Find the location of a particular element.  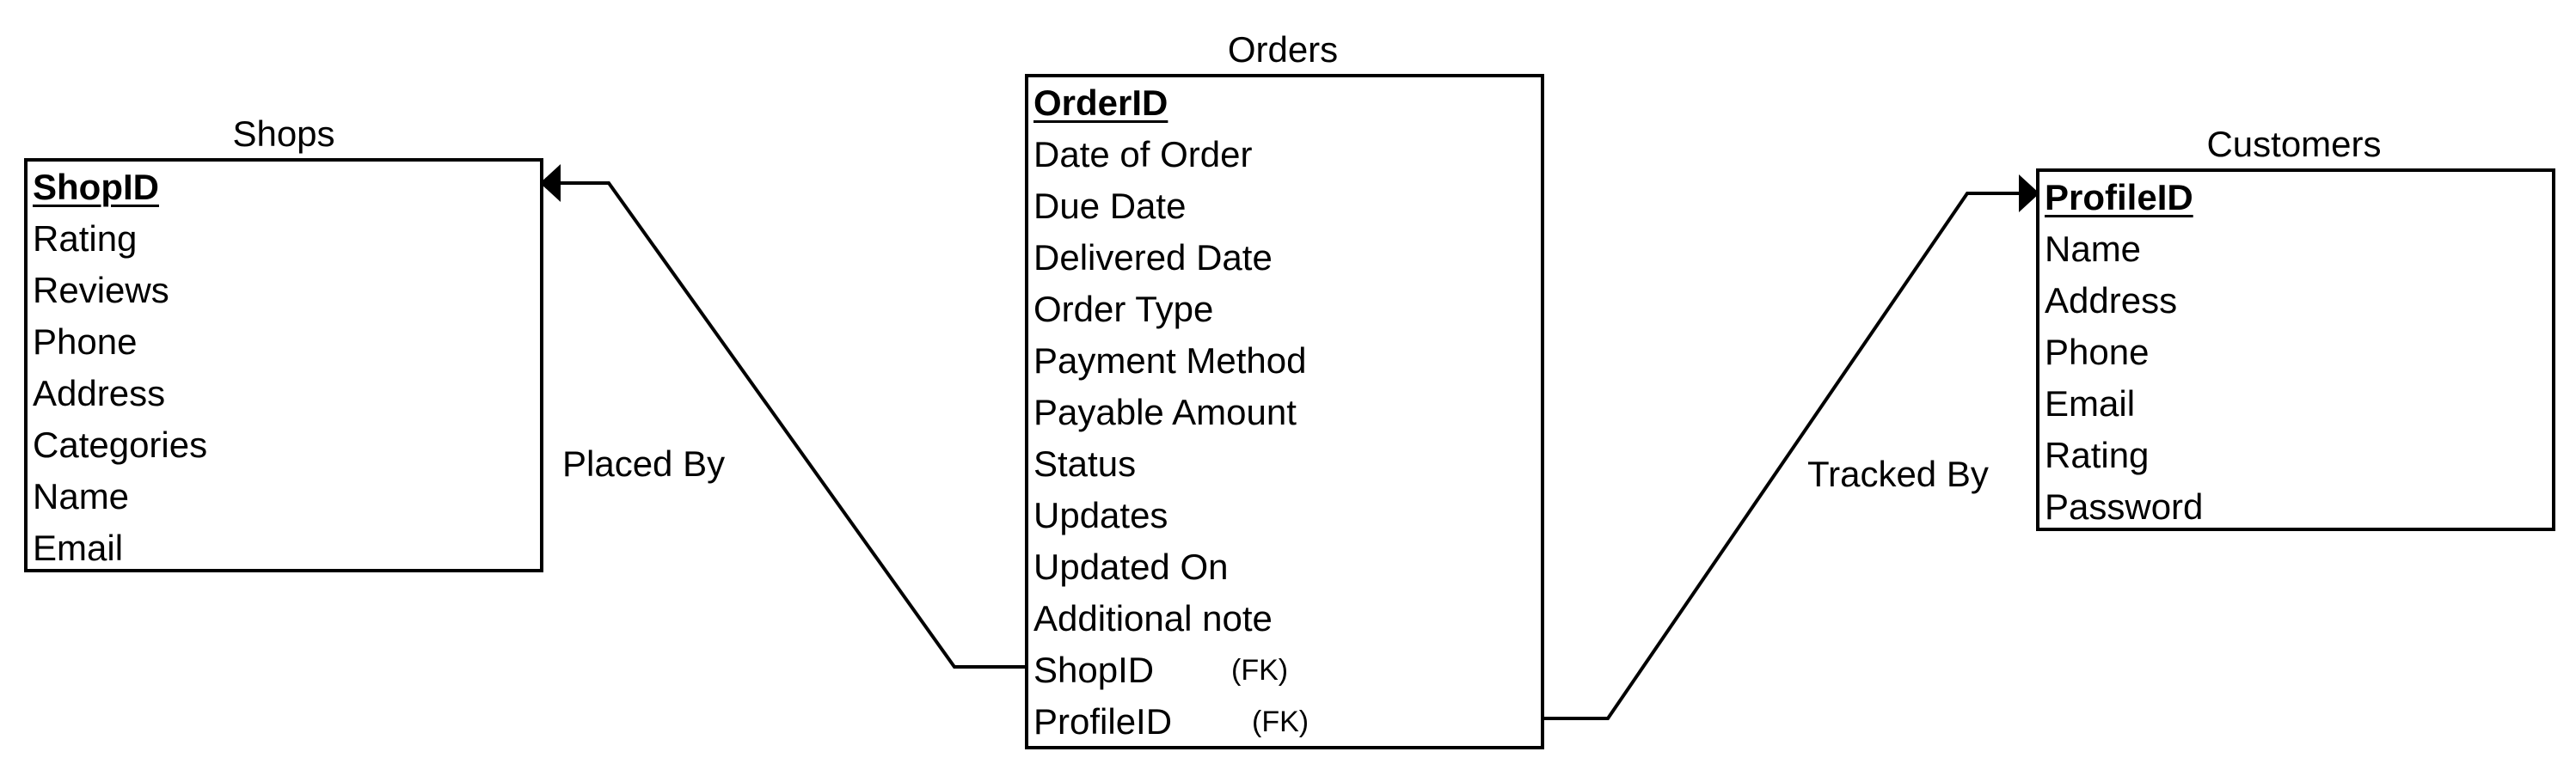

placed-by-connector is located at coordinates (784, 425).